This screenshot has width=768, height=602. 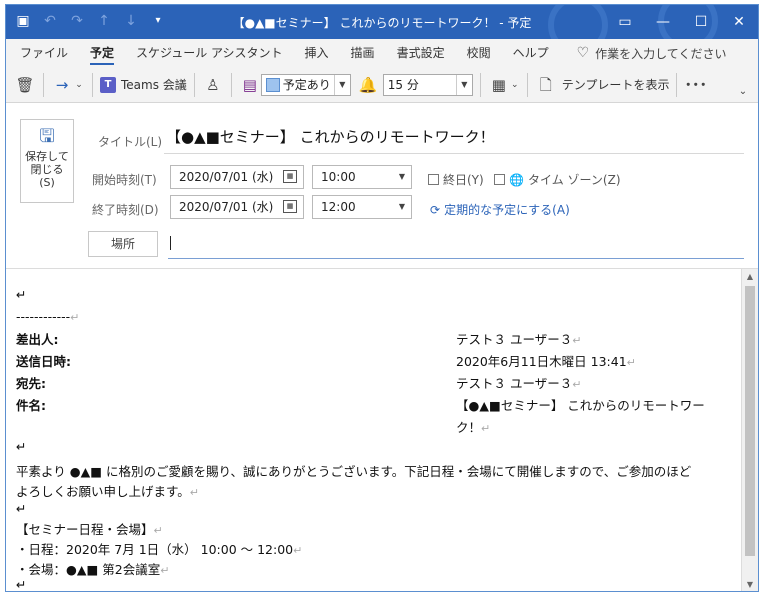 I want to click on save-close-icon: 🖫, so click(x=47, y=136).